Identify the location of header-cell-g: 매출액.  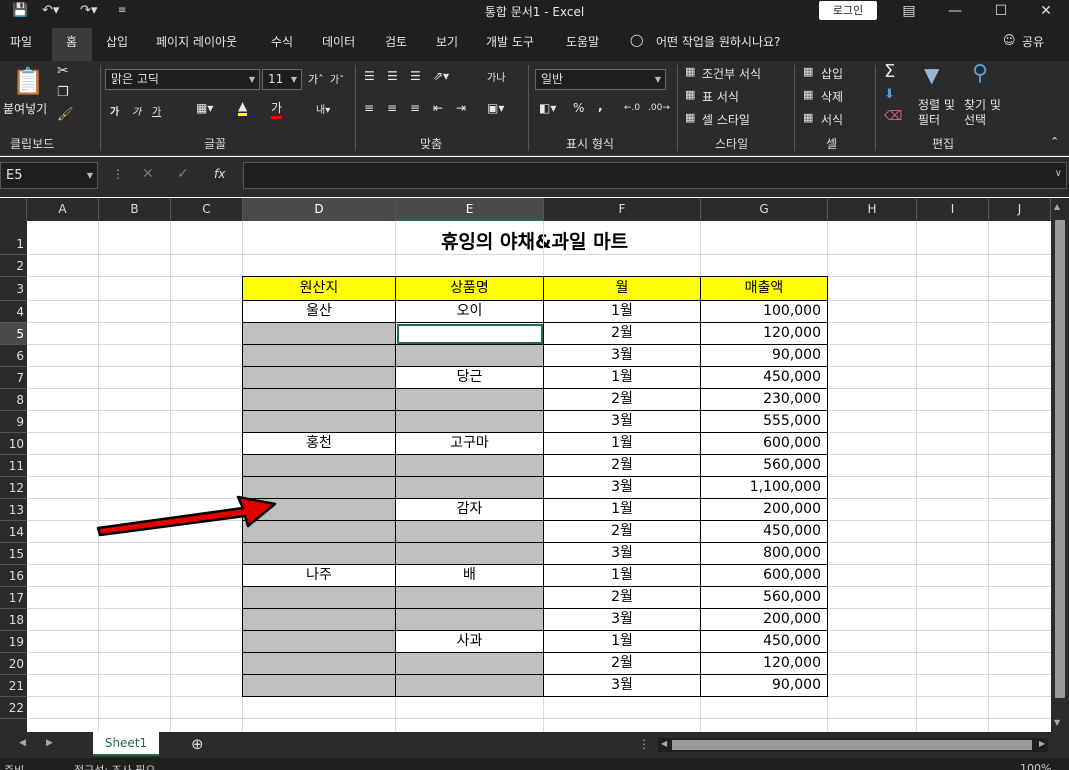
(764, 288).